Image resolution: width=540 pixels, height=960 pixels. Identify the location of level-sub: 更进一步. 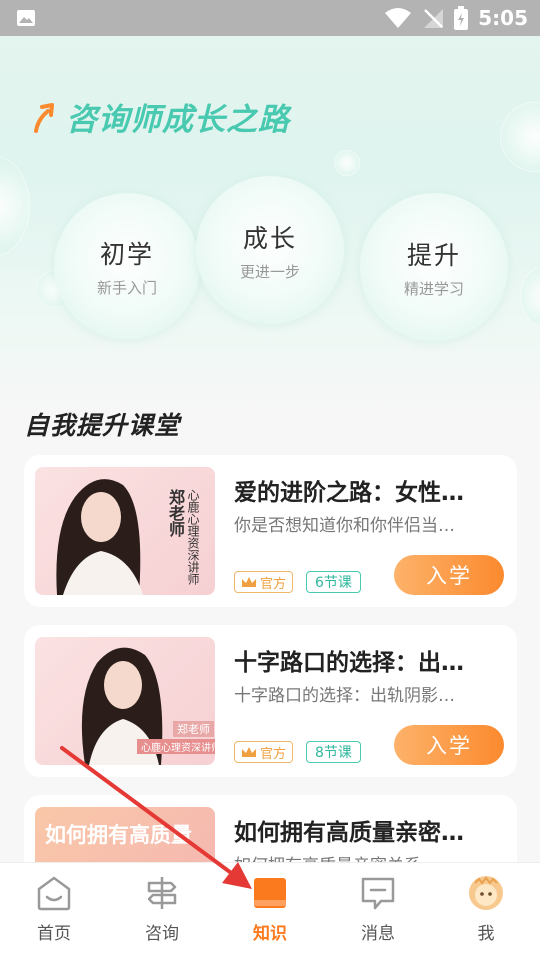
(269, 271).